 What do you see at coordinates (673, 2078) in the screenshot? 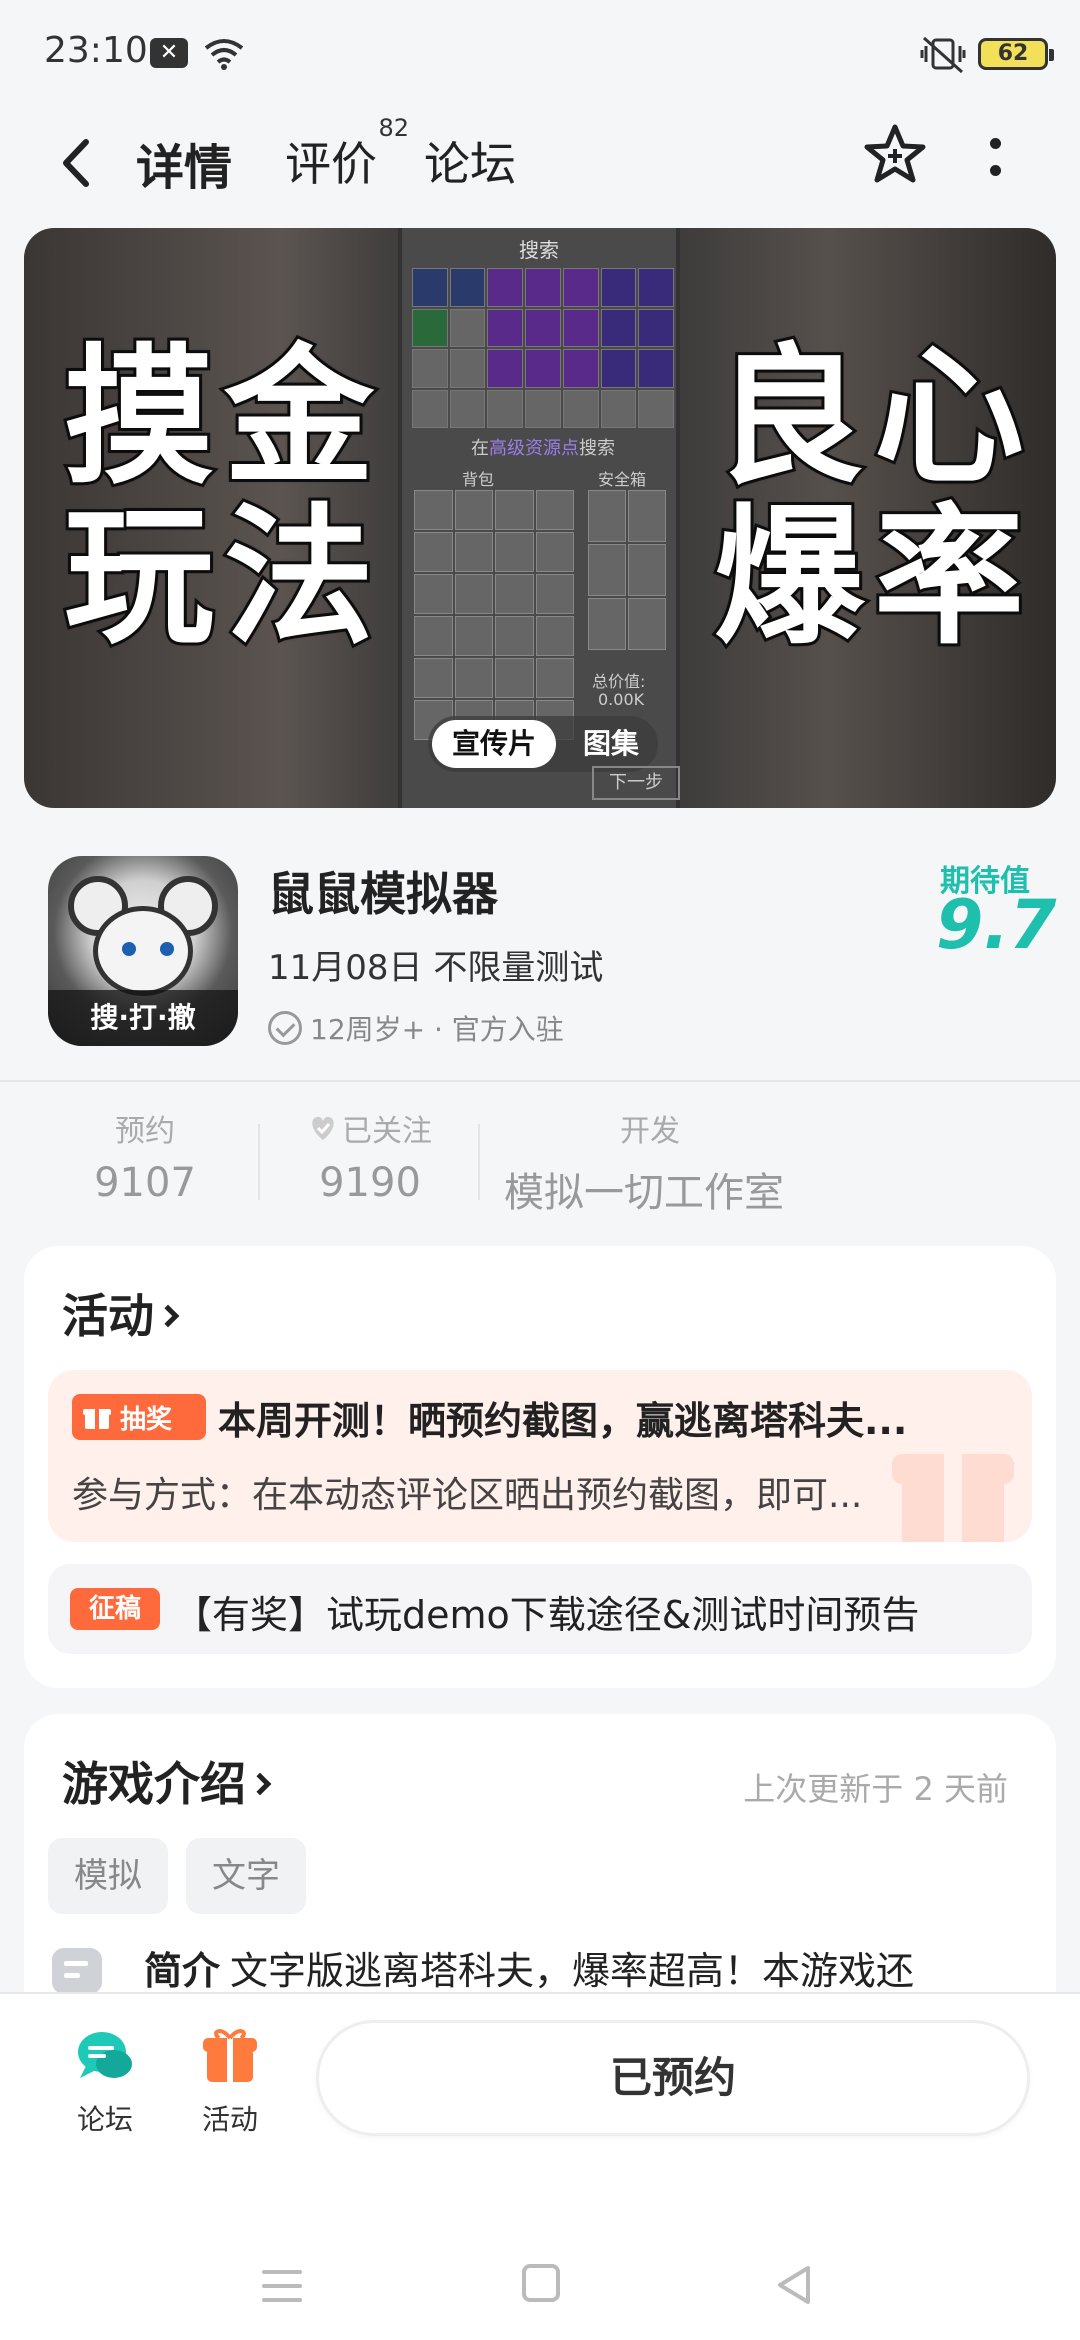
I see `reserved-button: 已预约` at bounding box center [673, 2078].